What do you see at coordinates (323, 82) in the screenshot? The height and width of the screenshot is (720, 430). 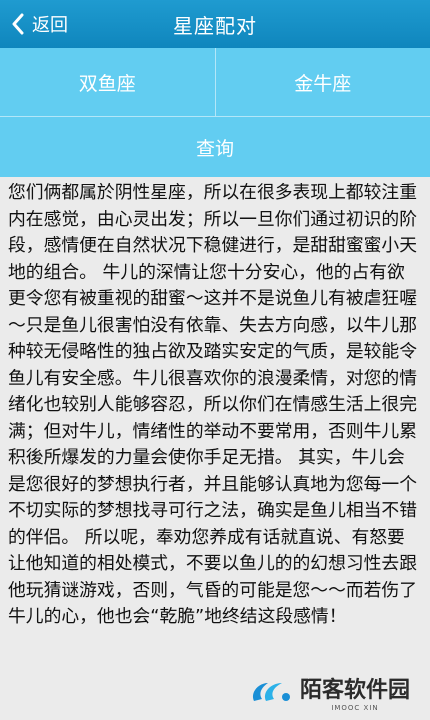 I see `sign-two-button: 金牛座` at bounding box center [323, 82].